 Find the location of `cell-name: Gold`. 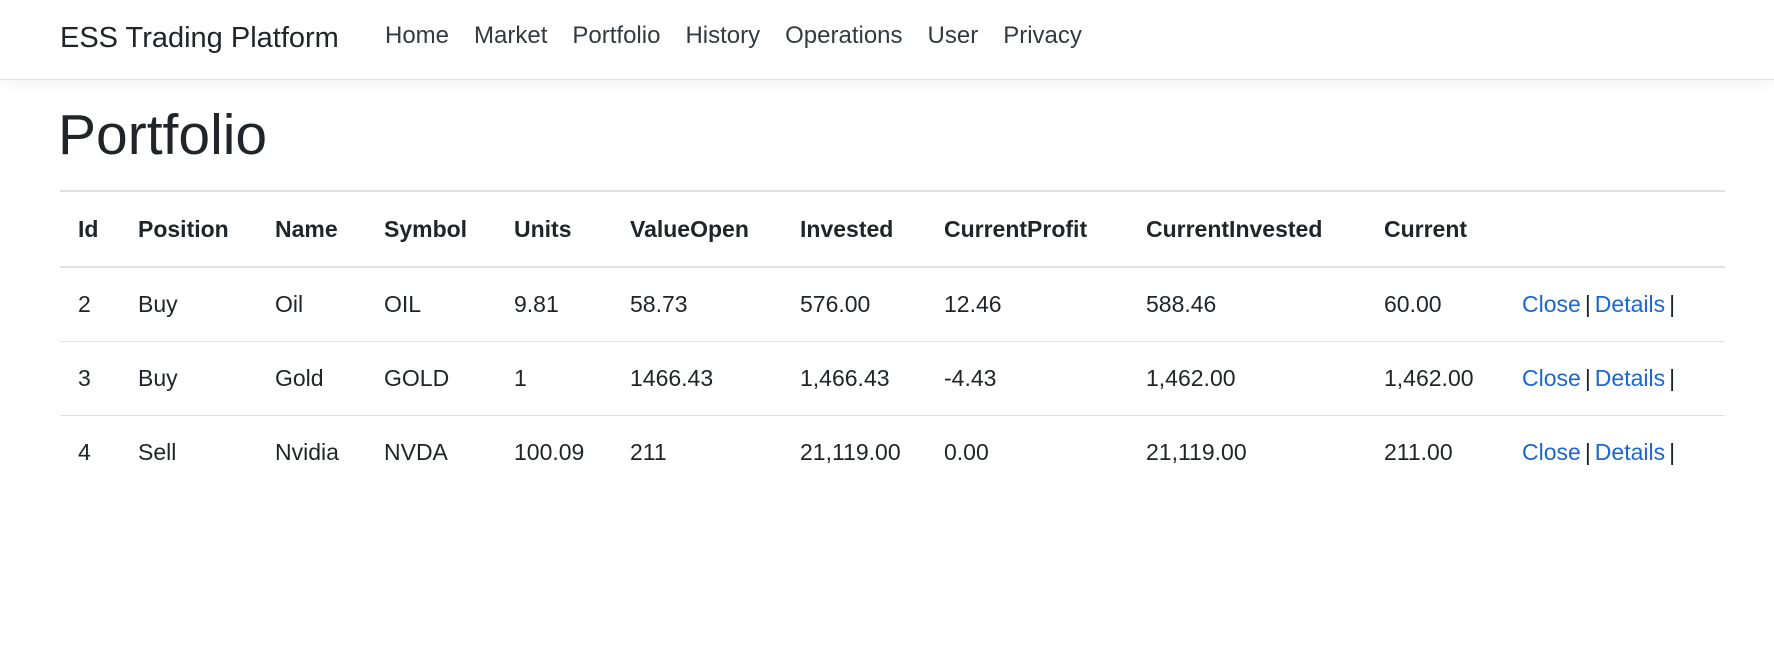

cell-name: Gold is located at coordinates (311, 378).